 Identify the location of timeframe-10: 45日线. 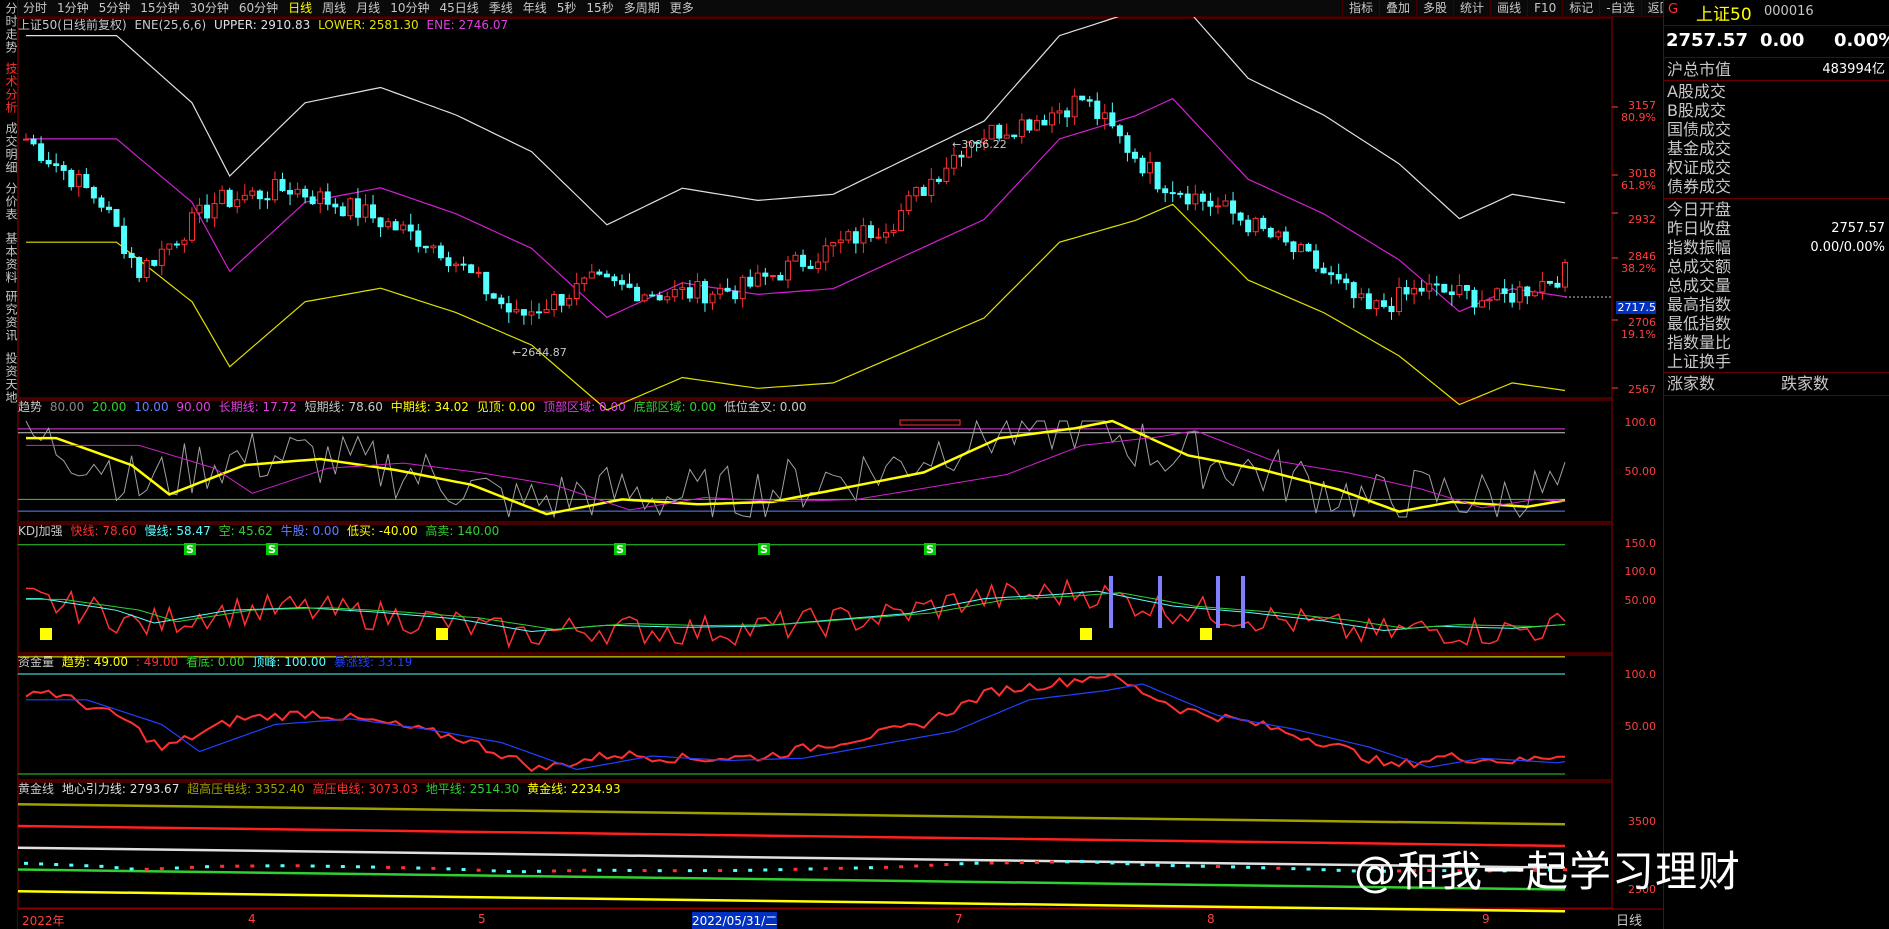
(458, 8).